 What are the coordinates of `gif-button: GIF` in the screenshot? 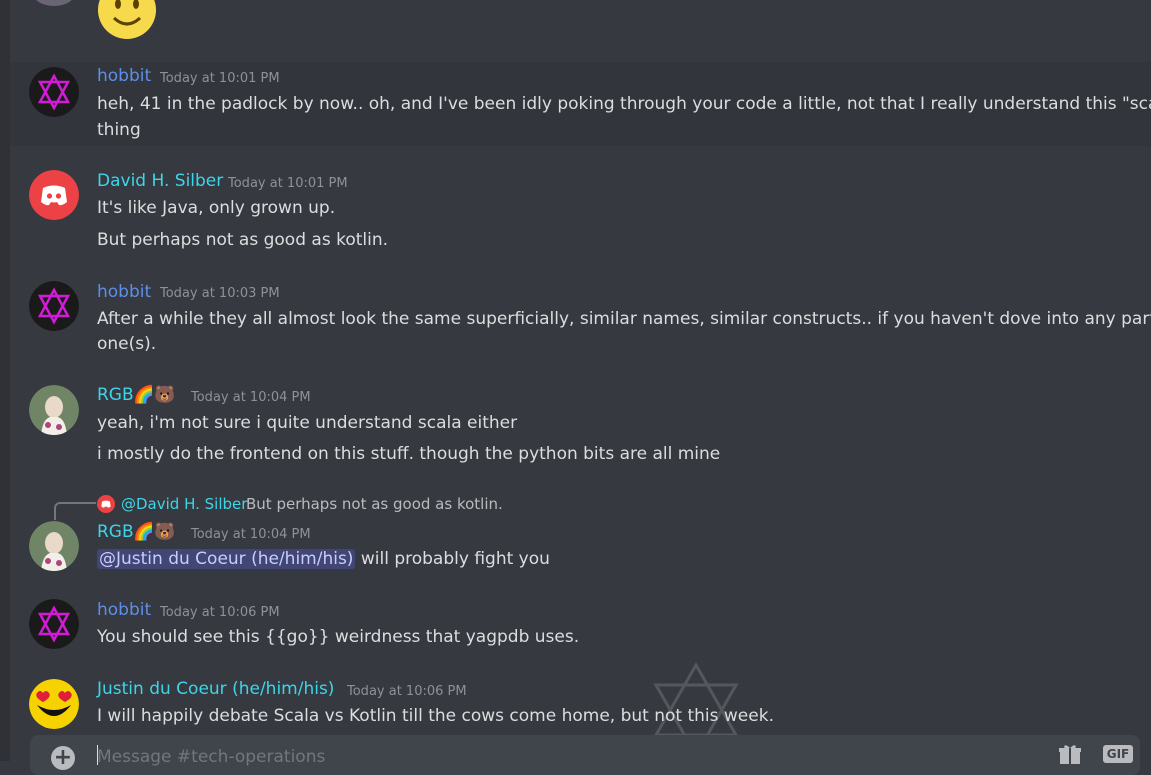 It's located at (1118, 754).